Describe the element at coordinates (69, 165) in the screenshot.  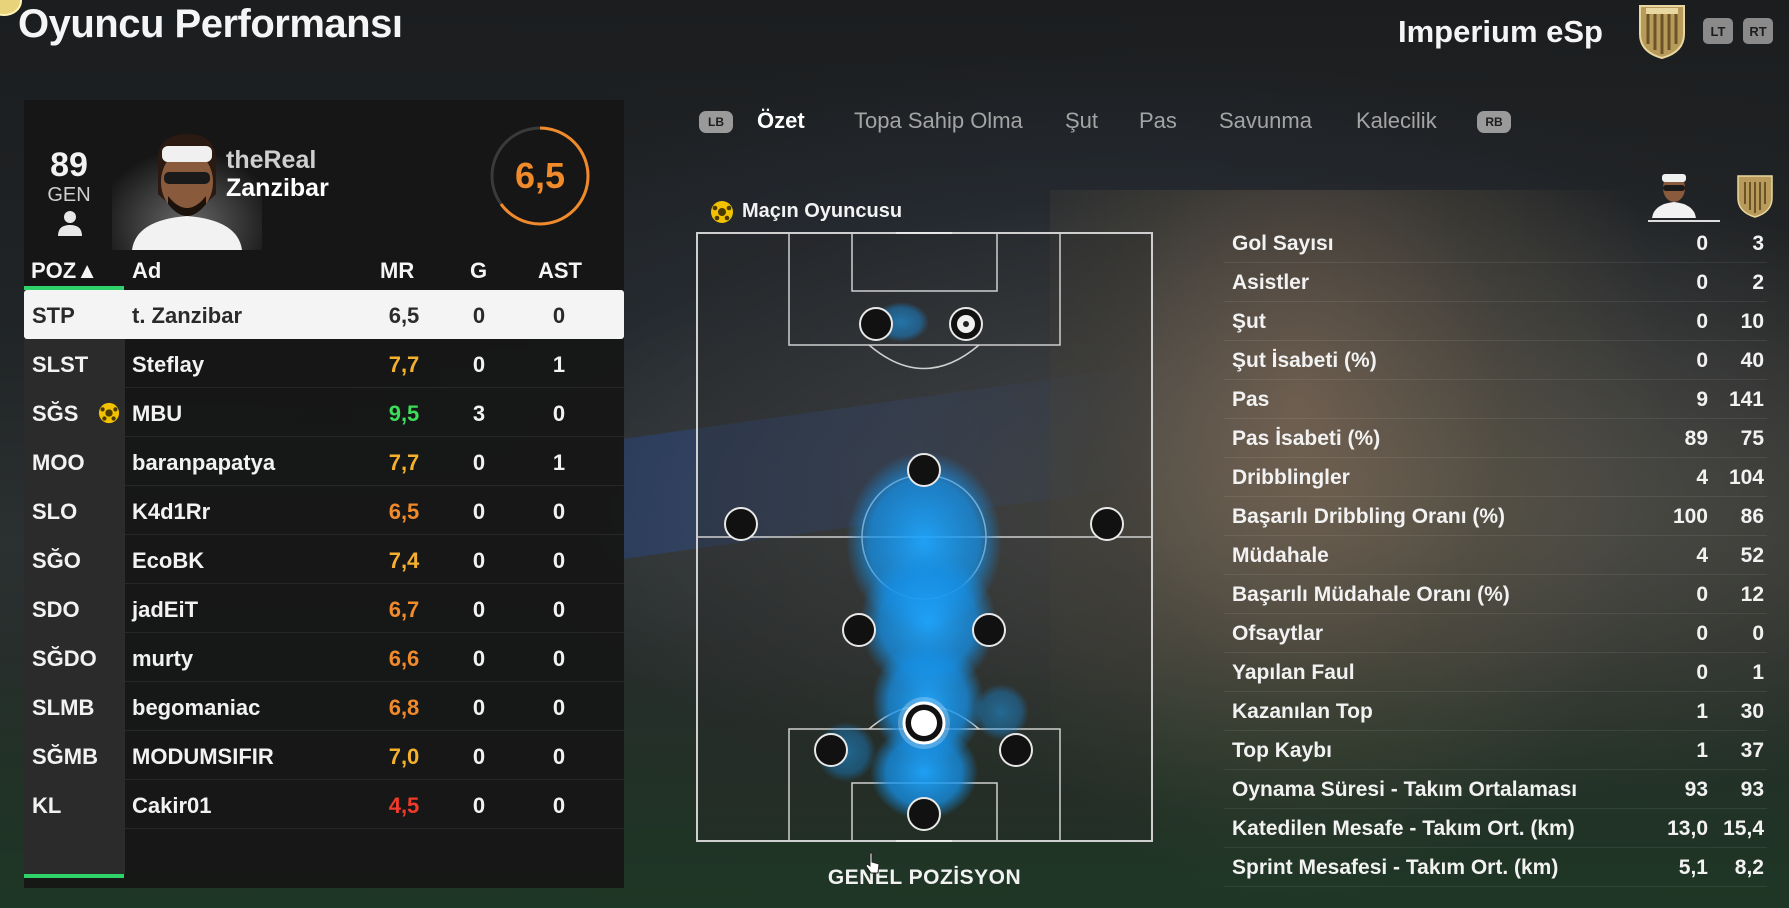
I see `overall-rating: 89` at that location.